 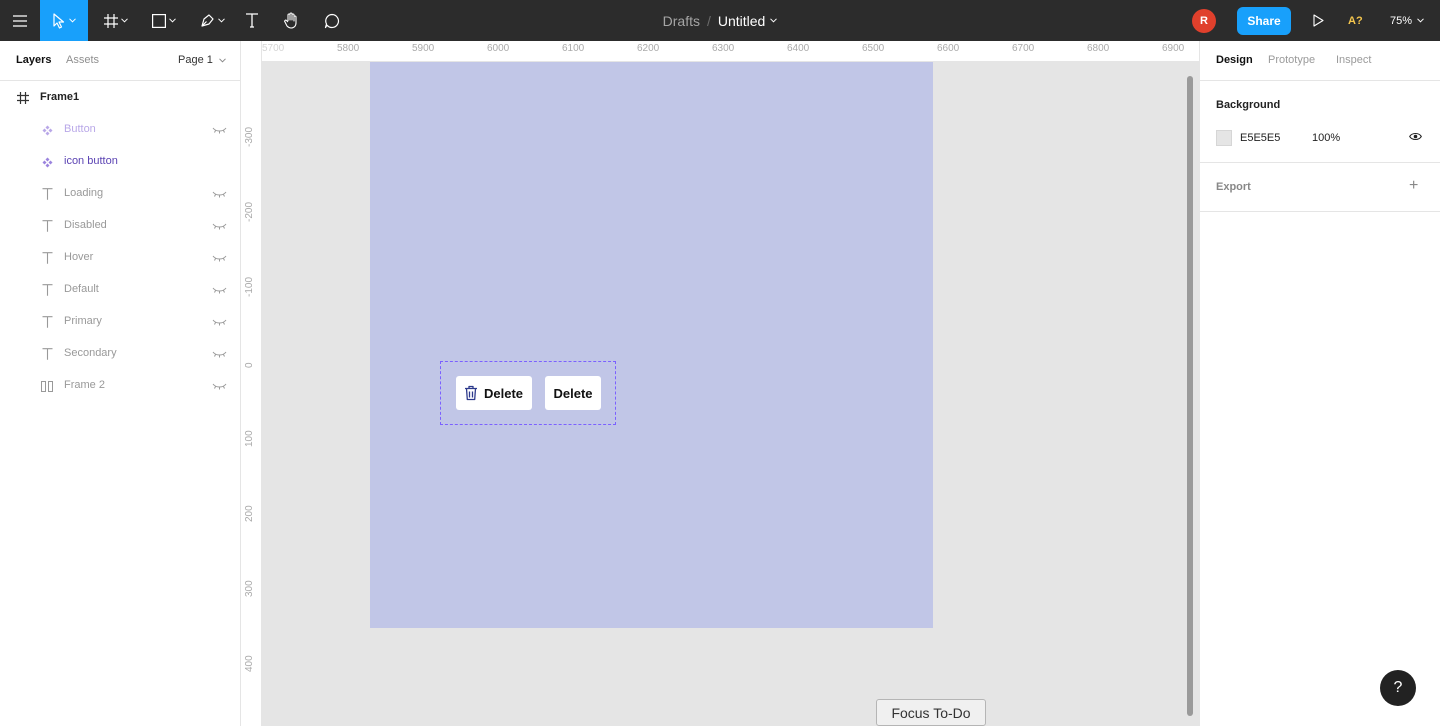 I want to click on pen-tool-button, so click(x=212, y=20).